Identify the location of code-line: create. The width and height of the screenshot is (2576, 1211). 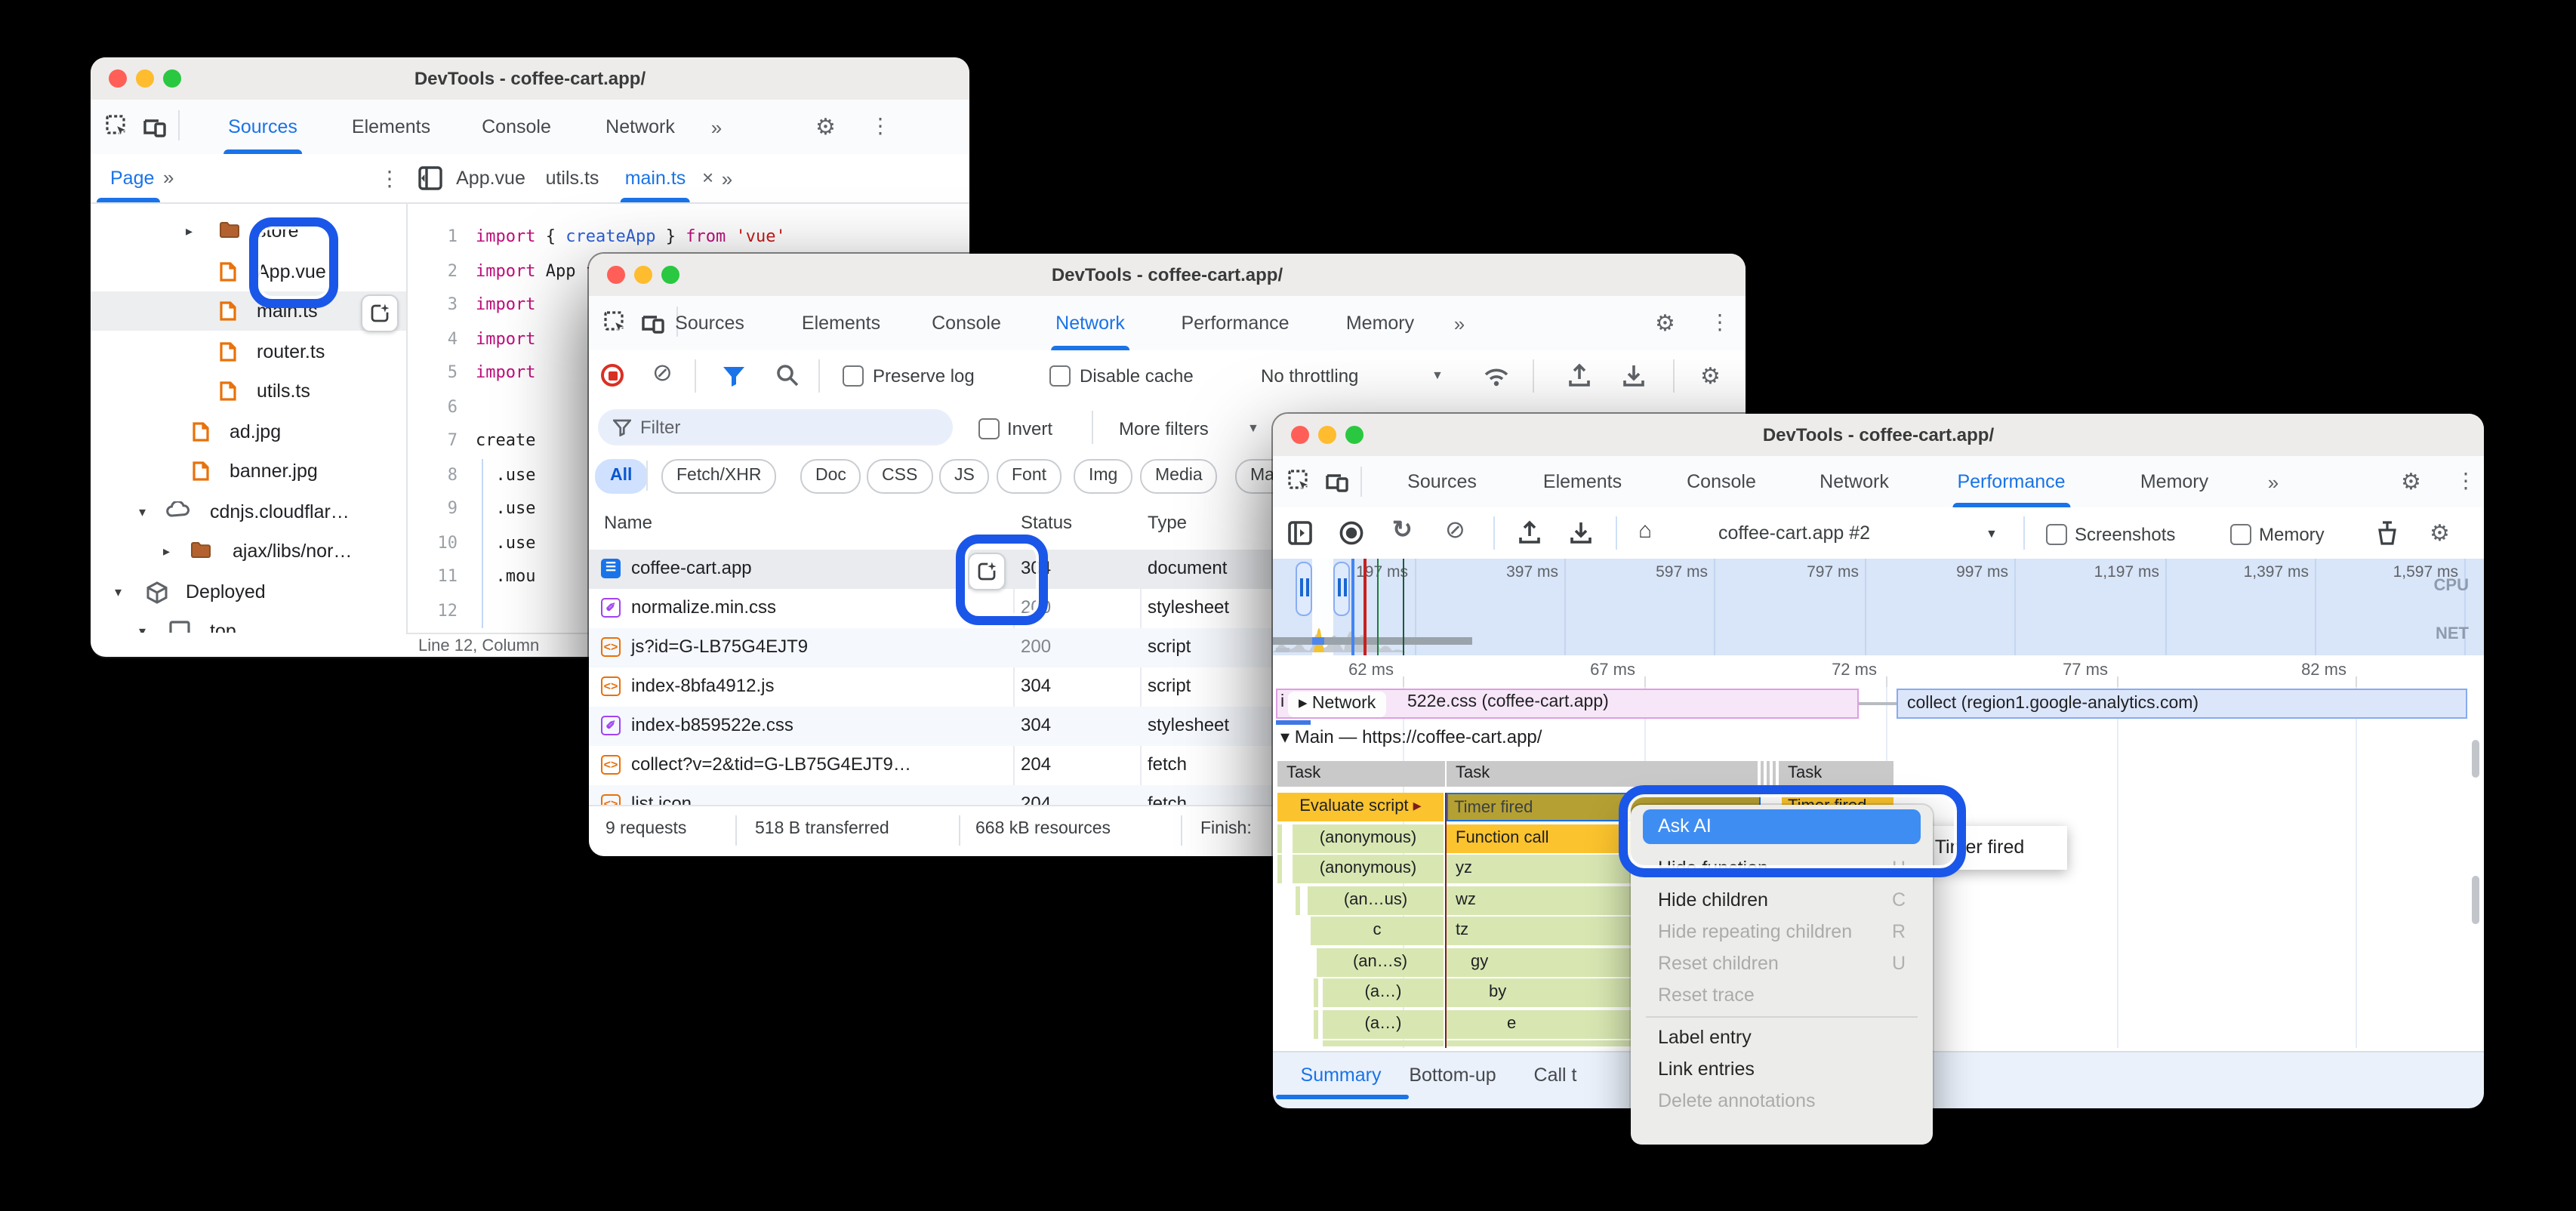
(506, 441).